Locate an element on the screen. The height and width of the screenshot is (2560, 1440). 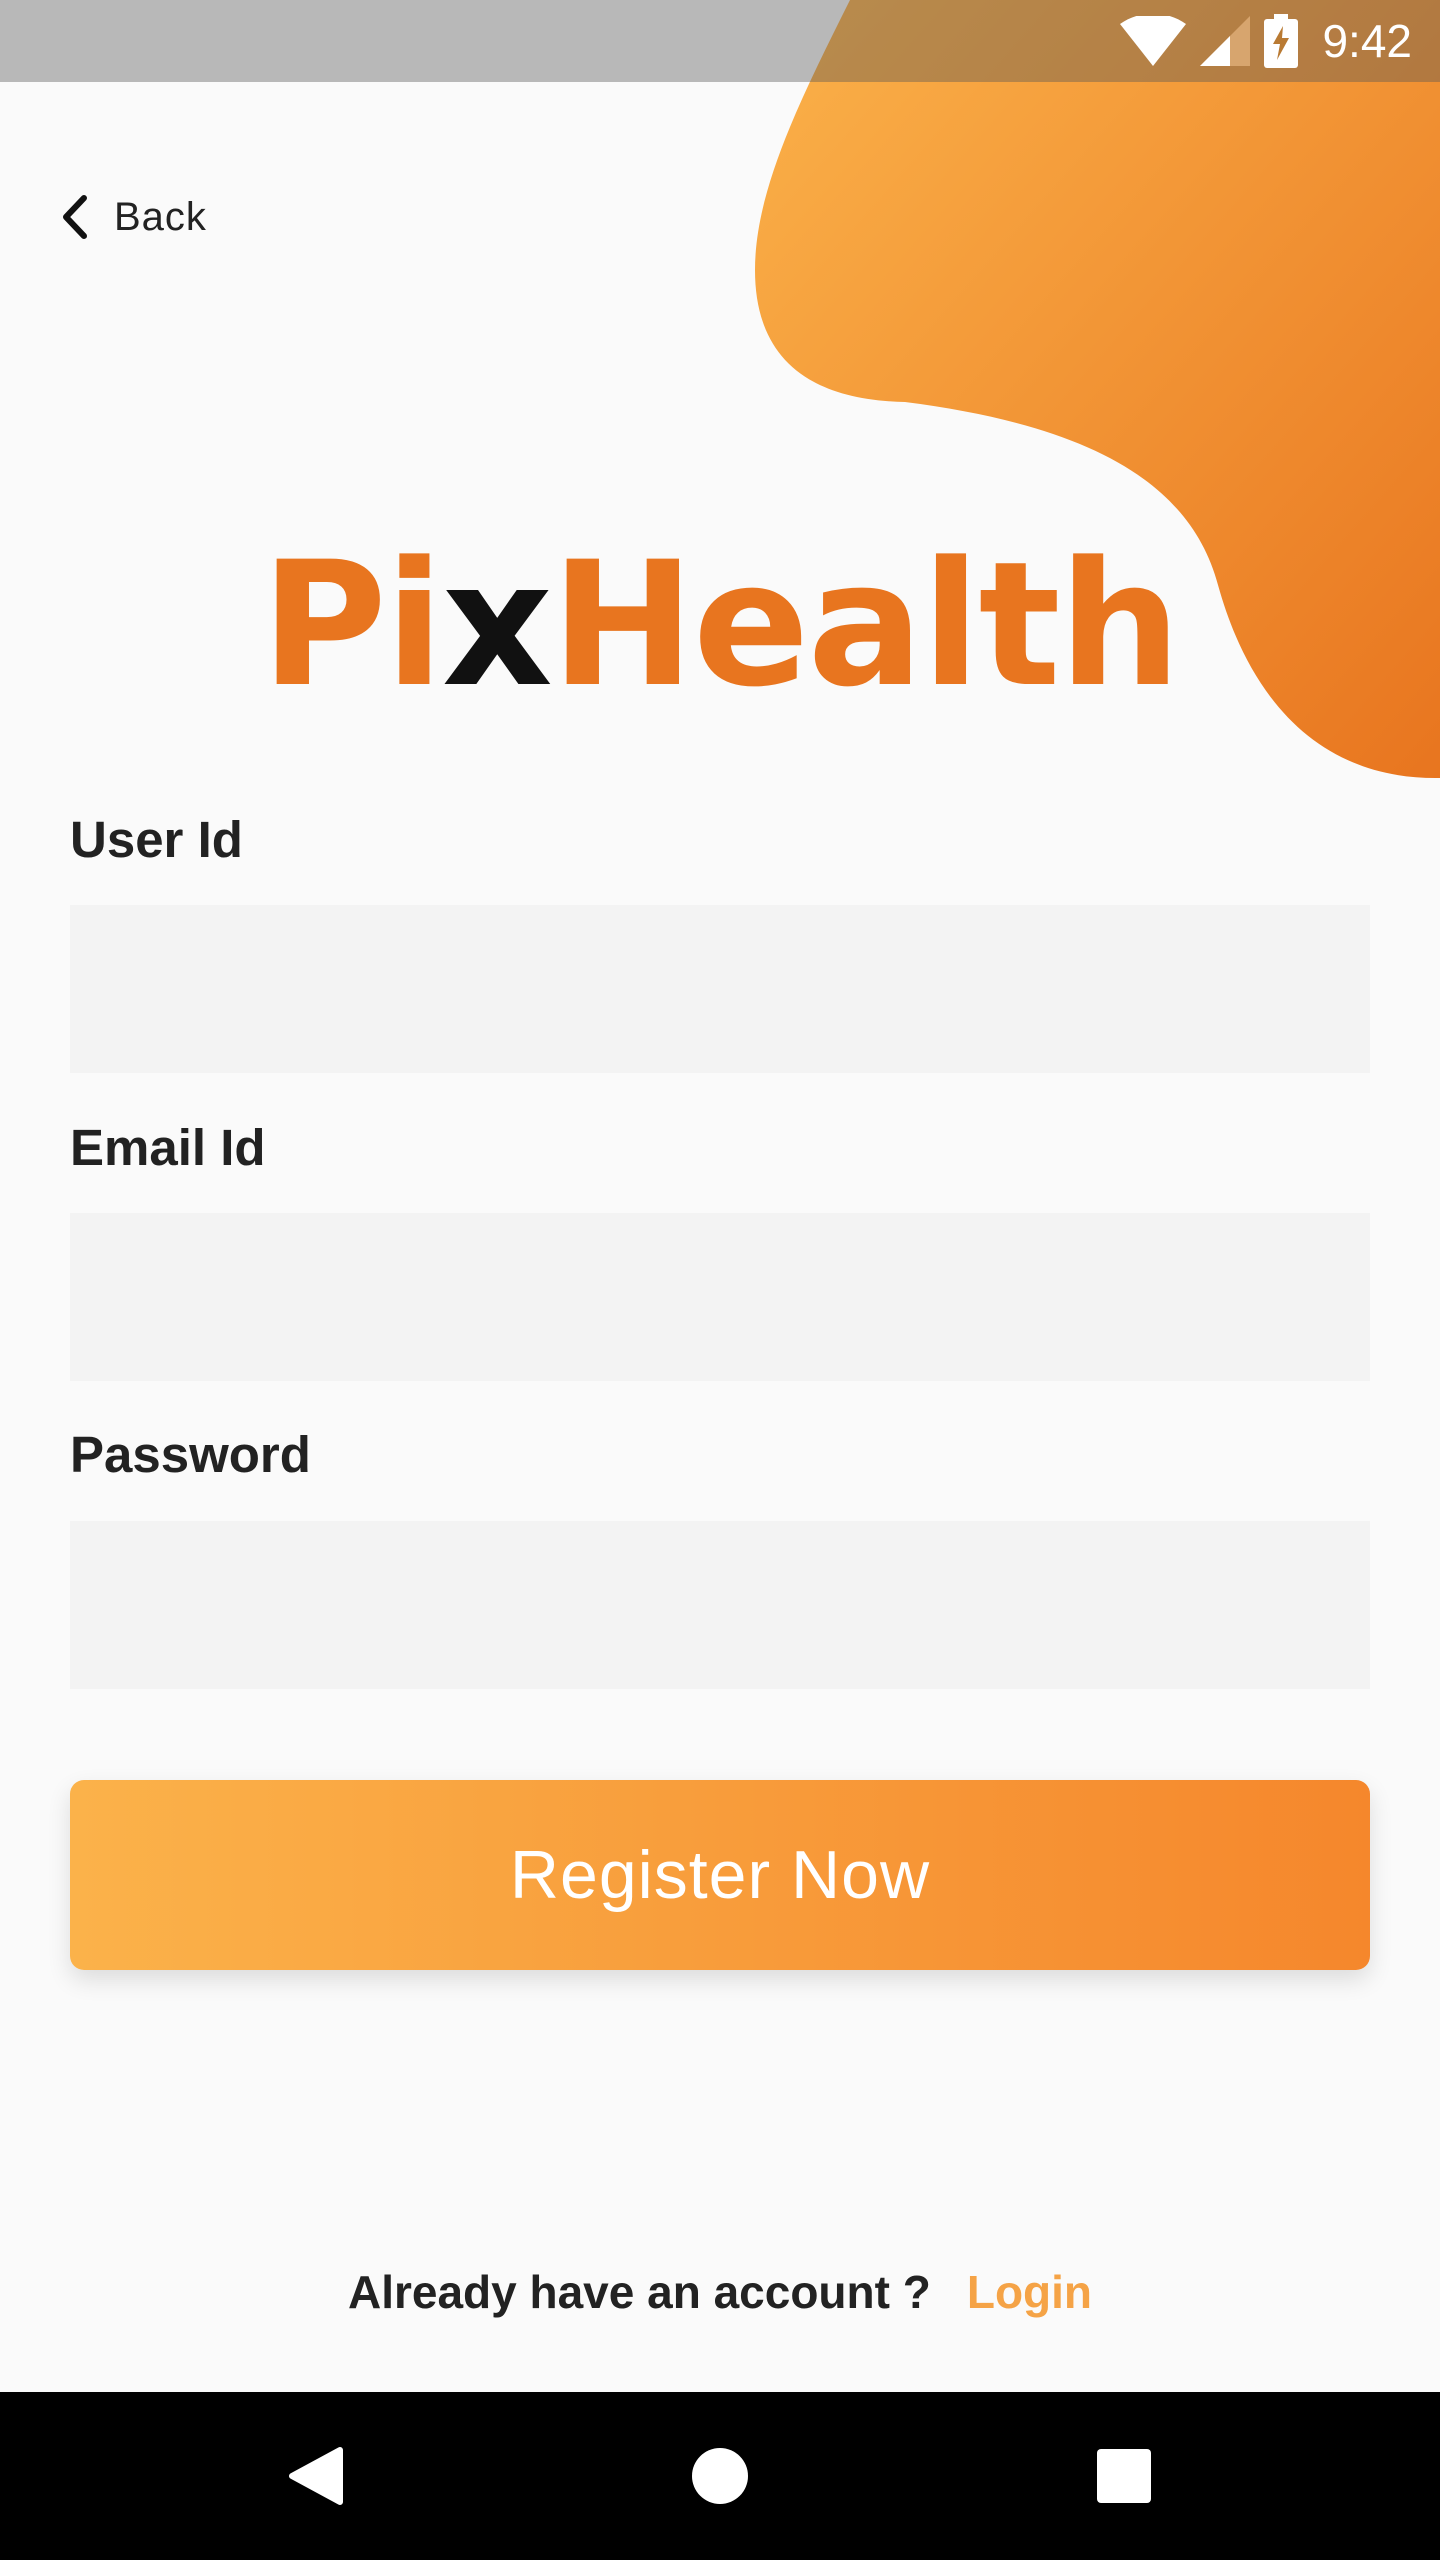
back-button: Back is located at coordinates (133, 217).